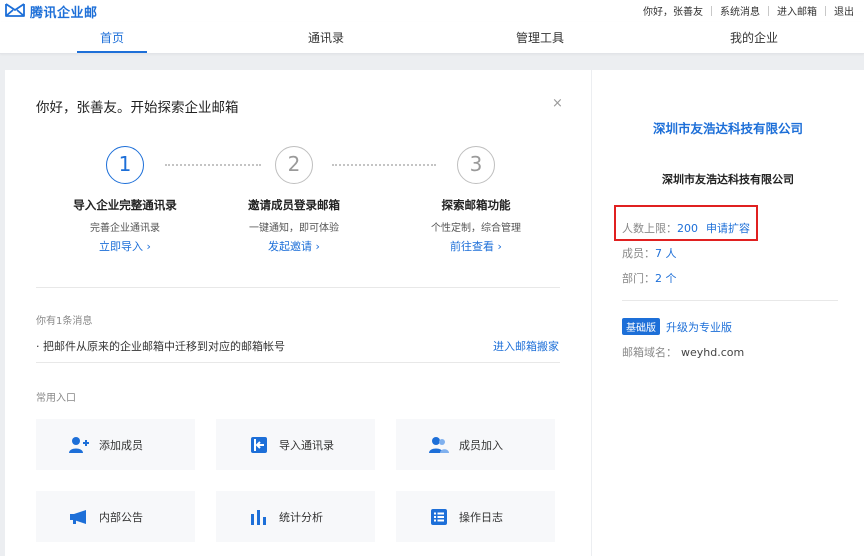 The height and width of the screenshot is (556, 864). What do you see at coordinates (666, 278) in the screenshot?
I see `departments-value: 2 个` at bounding box center [666, 278].